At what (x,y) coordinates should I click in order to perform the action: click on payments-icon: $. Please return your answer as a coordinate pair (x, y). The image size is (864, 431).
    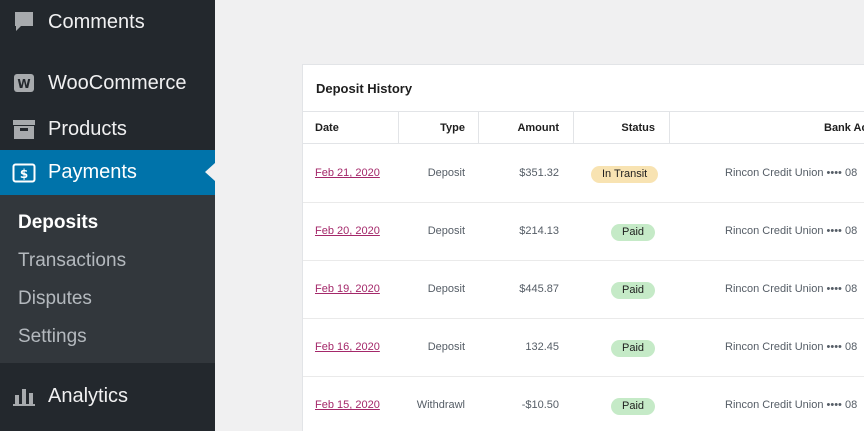
    Looking at the image, I should click on (24, 173).